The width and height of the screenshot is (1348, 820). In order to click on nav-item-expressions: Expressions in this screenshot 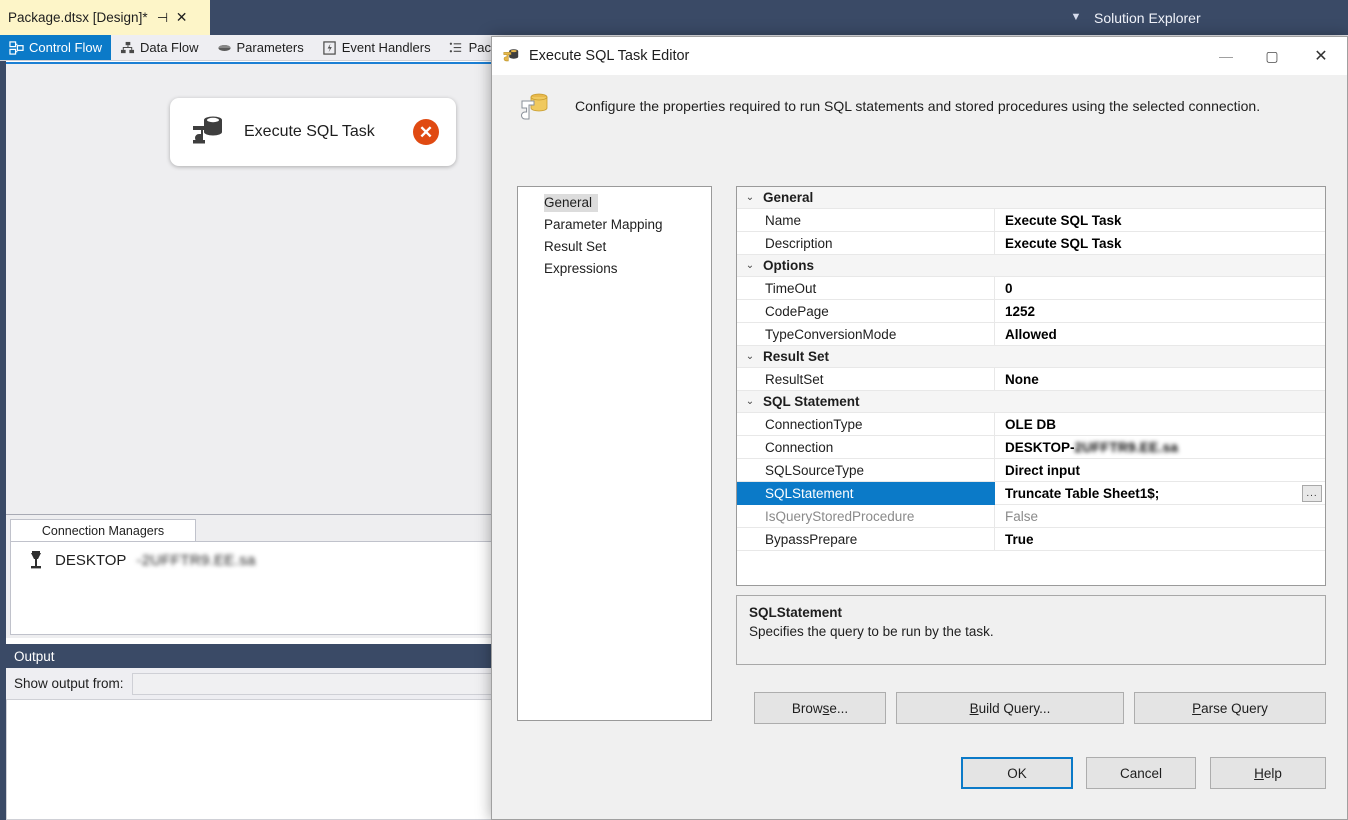, I will do `click(614, 269)`.